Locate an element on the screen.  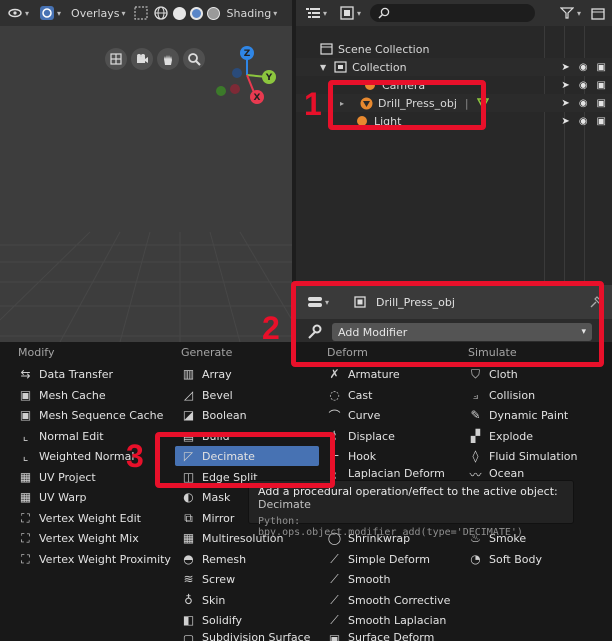
menu-item-simple-deform: ⟋ Simple Deform is located at coordinates (378, 559).